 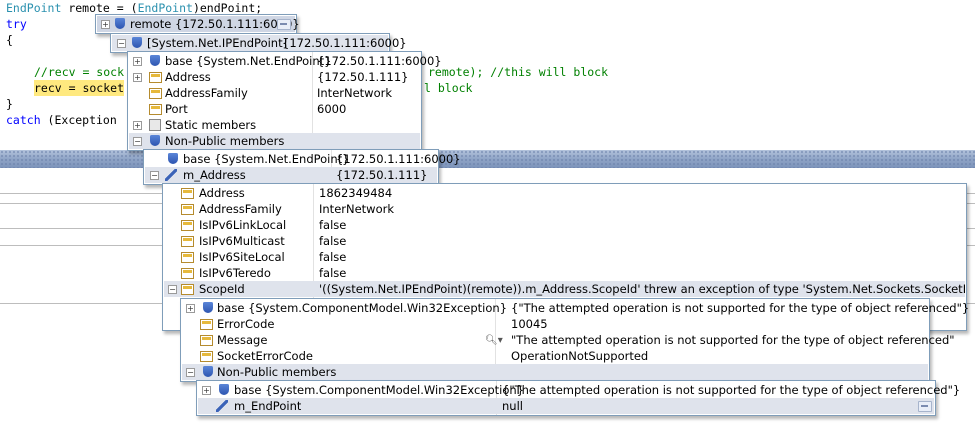 I want to click on code-line-7: }, so click(x=9, y=104).